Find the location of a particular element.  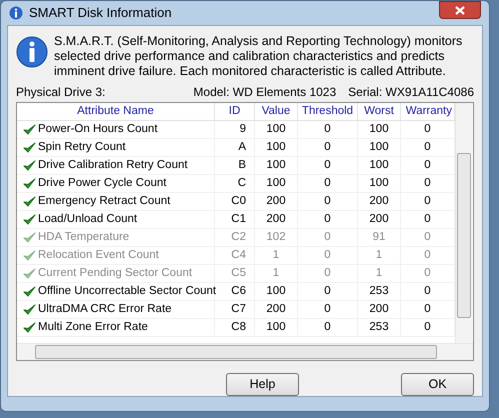

table-cell-text: C6 is located at coordinates (238, 291).